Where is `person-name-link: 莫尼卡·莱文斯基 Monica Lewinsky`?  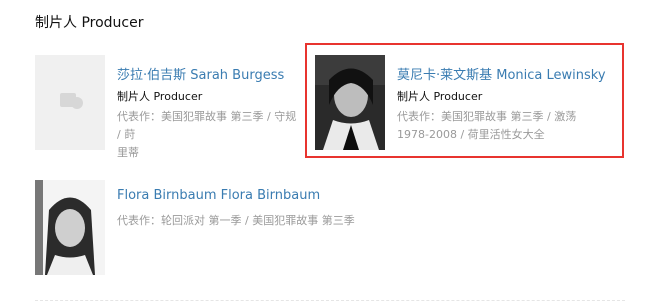
person-name-link: 莫尼卡·莱文斯基 Monica Lewinsky is located at coordinates (501, 73).